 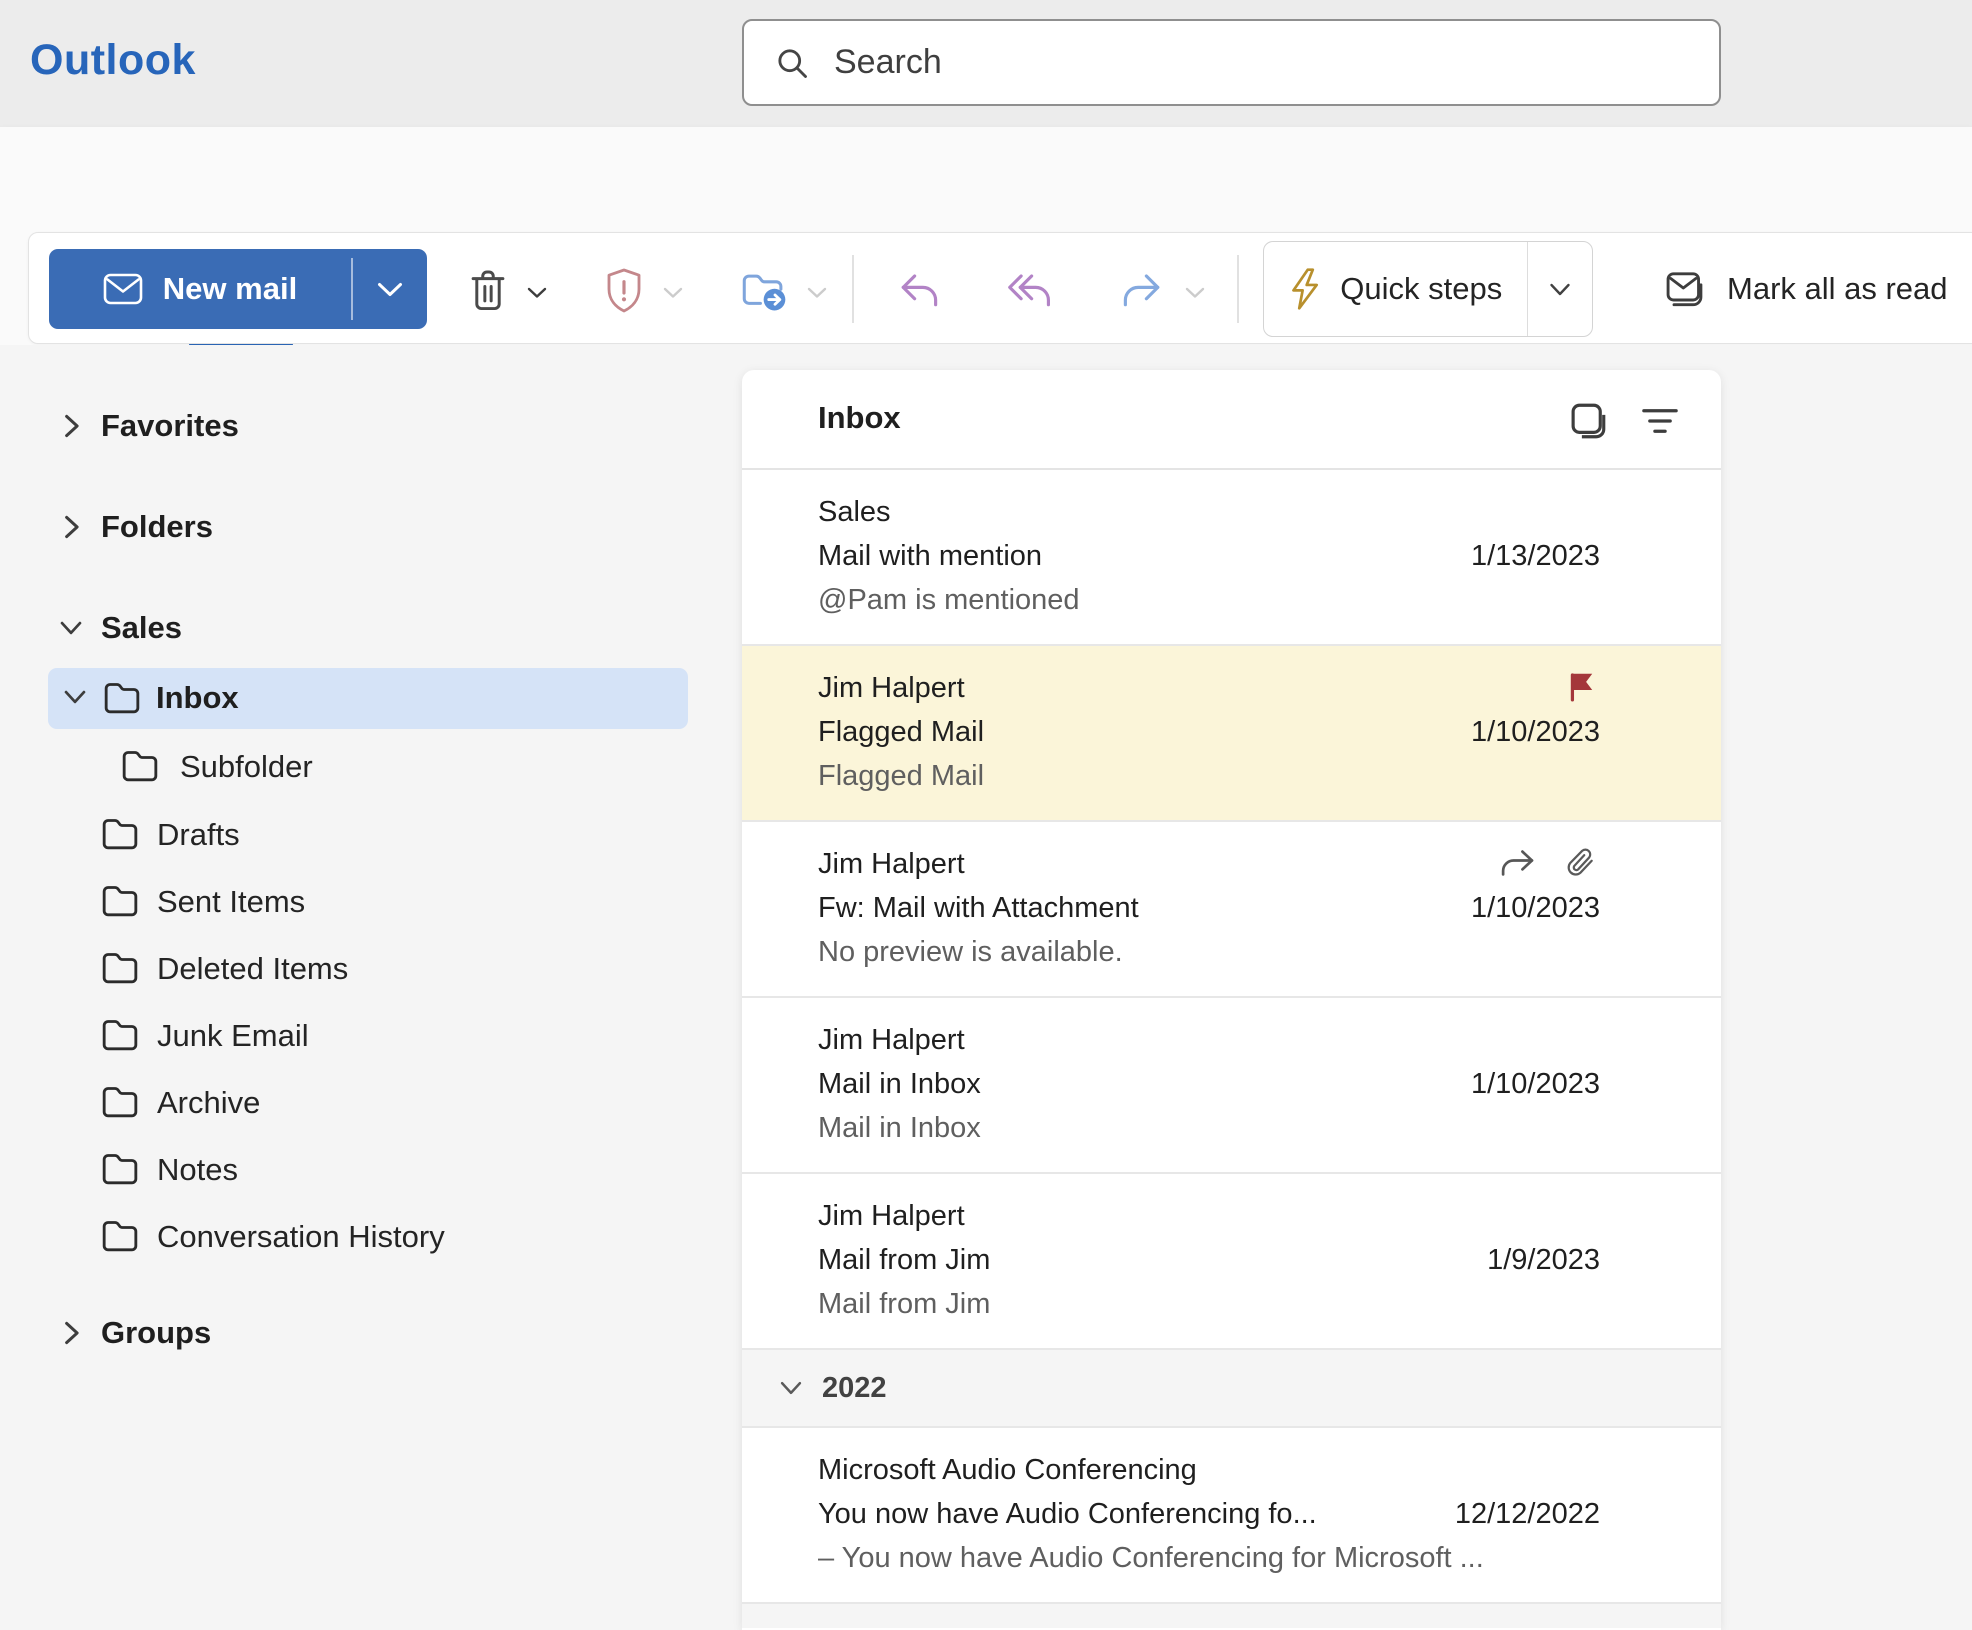 What do you see at coordinates (301, 1236) in the screenshot?
I see `conversation-history-label: Conversation History` at bounding box center [301, 1236].